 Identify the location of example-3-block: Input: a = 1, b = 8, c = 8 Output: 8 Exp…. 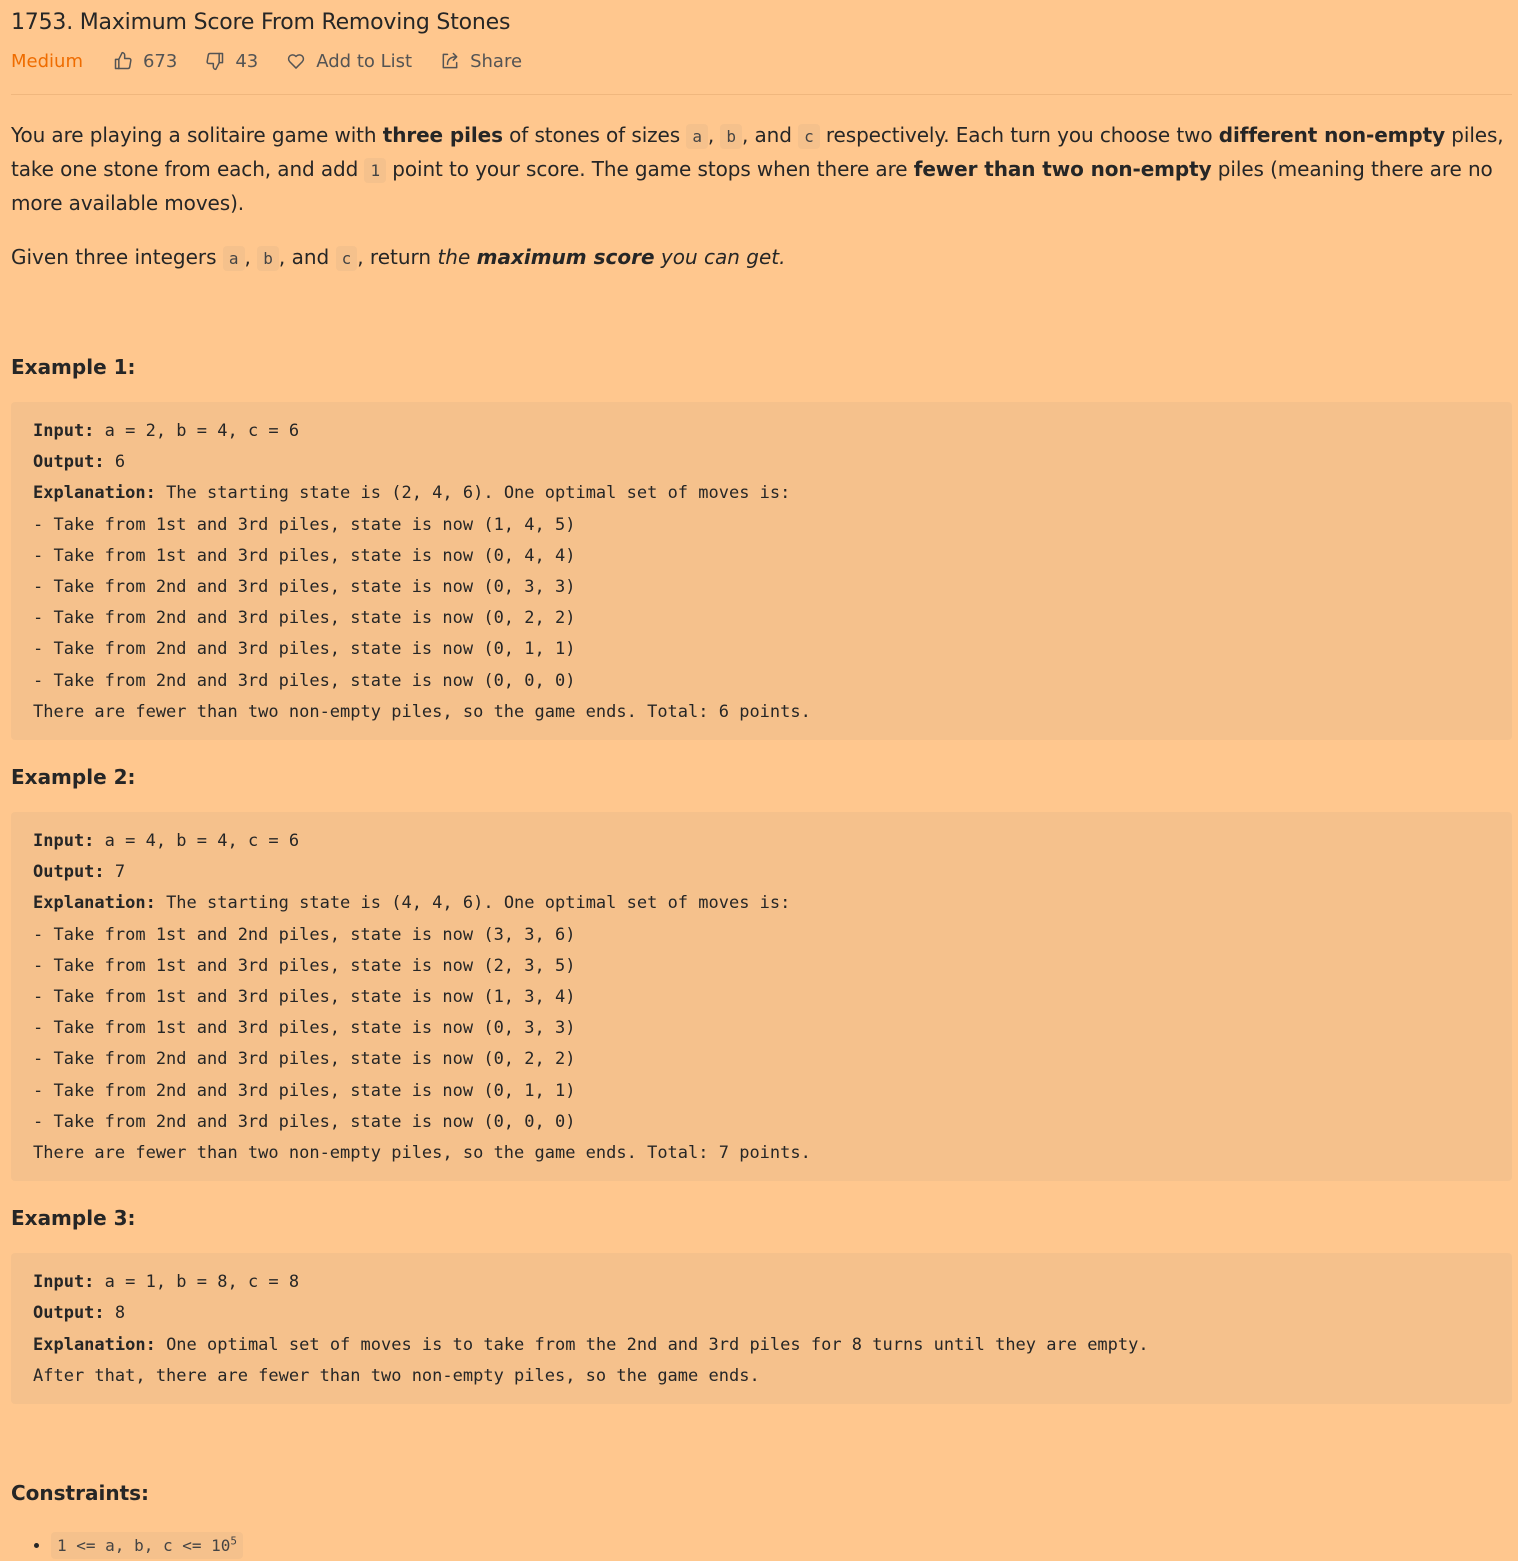
(761, 1329).